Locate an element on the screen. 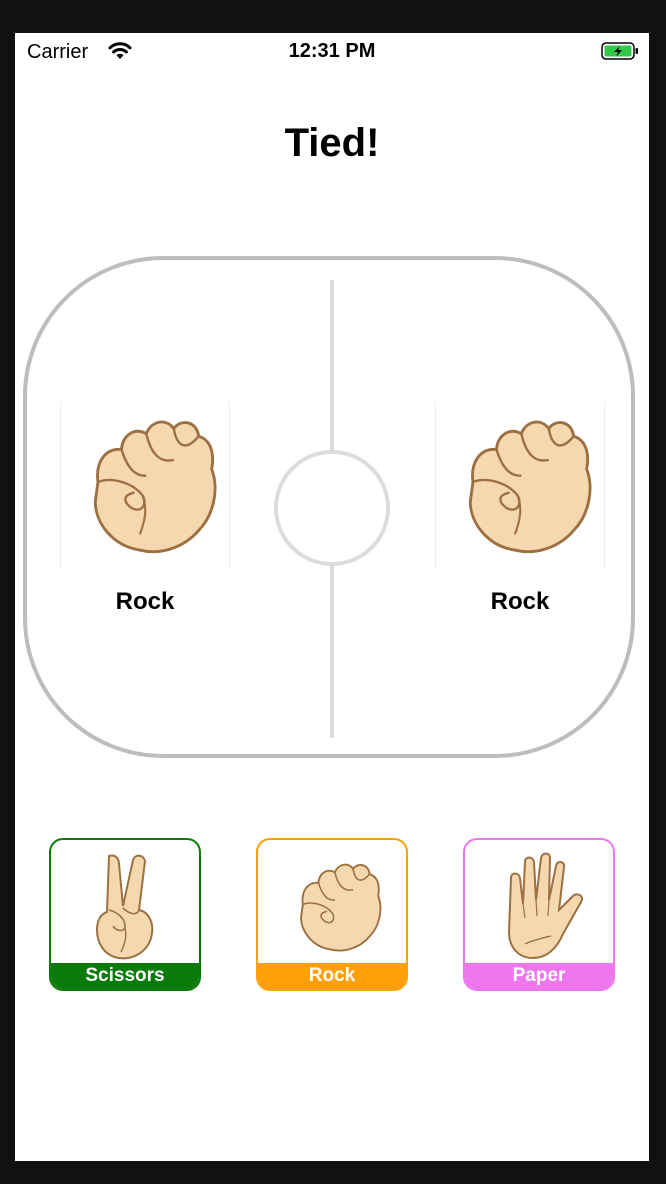  opponent-hand-label: Rock is located at coordinates (520, 601).